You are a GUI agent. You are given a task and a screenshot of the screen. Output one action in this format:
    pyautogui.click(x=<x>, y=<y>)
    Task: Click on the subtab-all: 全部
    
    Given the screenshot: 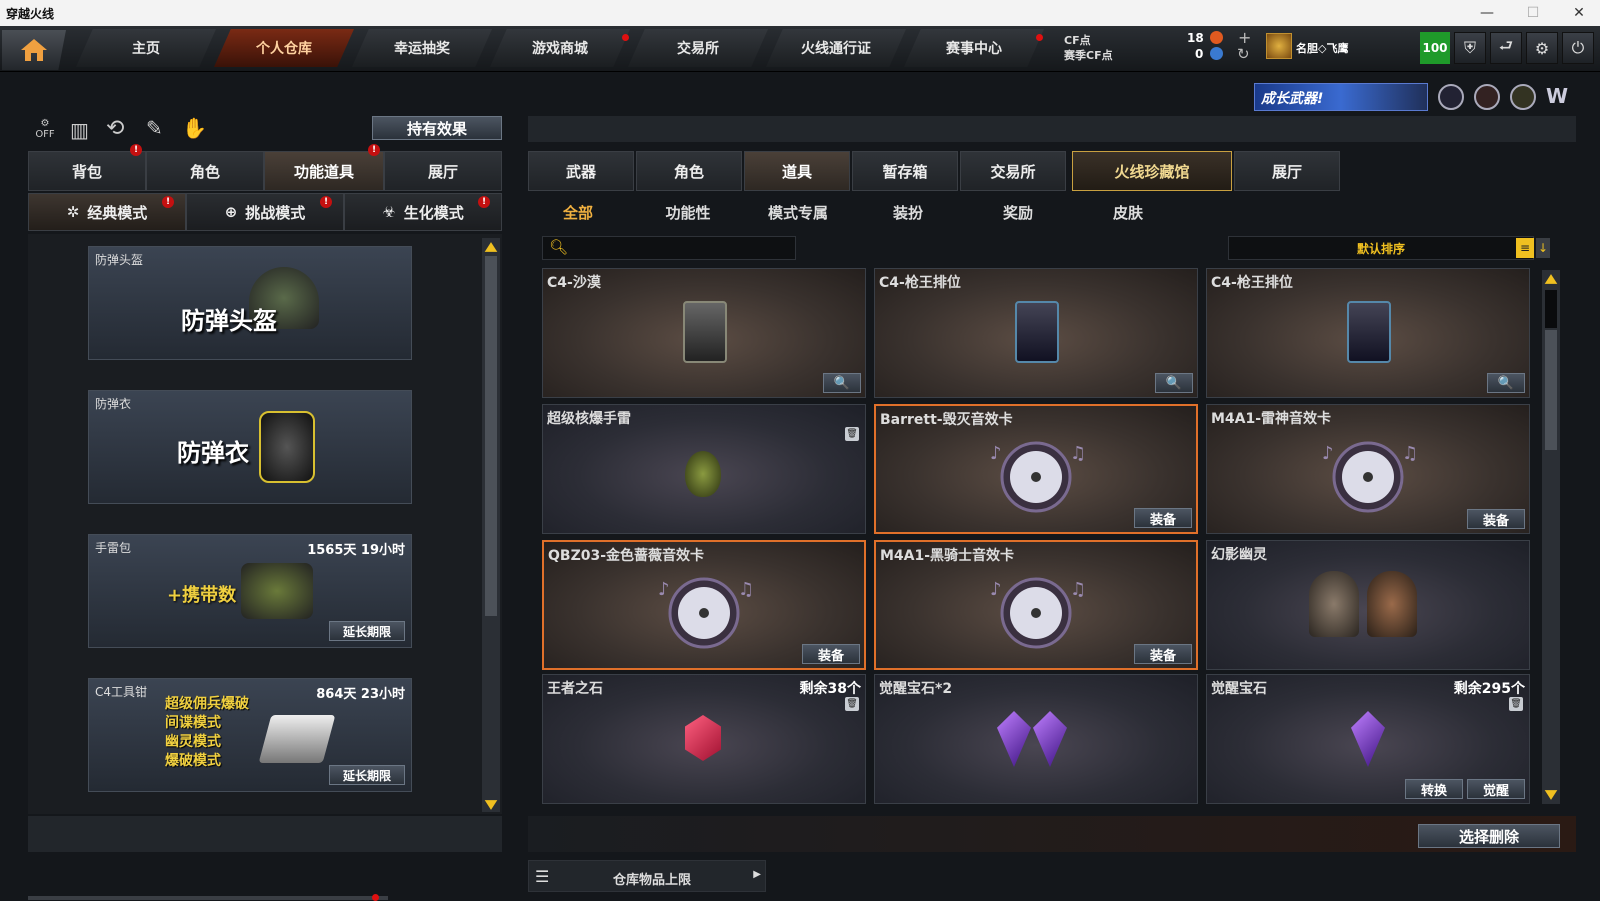 What is the action you would take?
    pyautogui.click(x=578, y=212)
    